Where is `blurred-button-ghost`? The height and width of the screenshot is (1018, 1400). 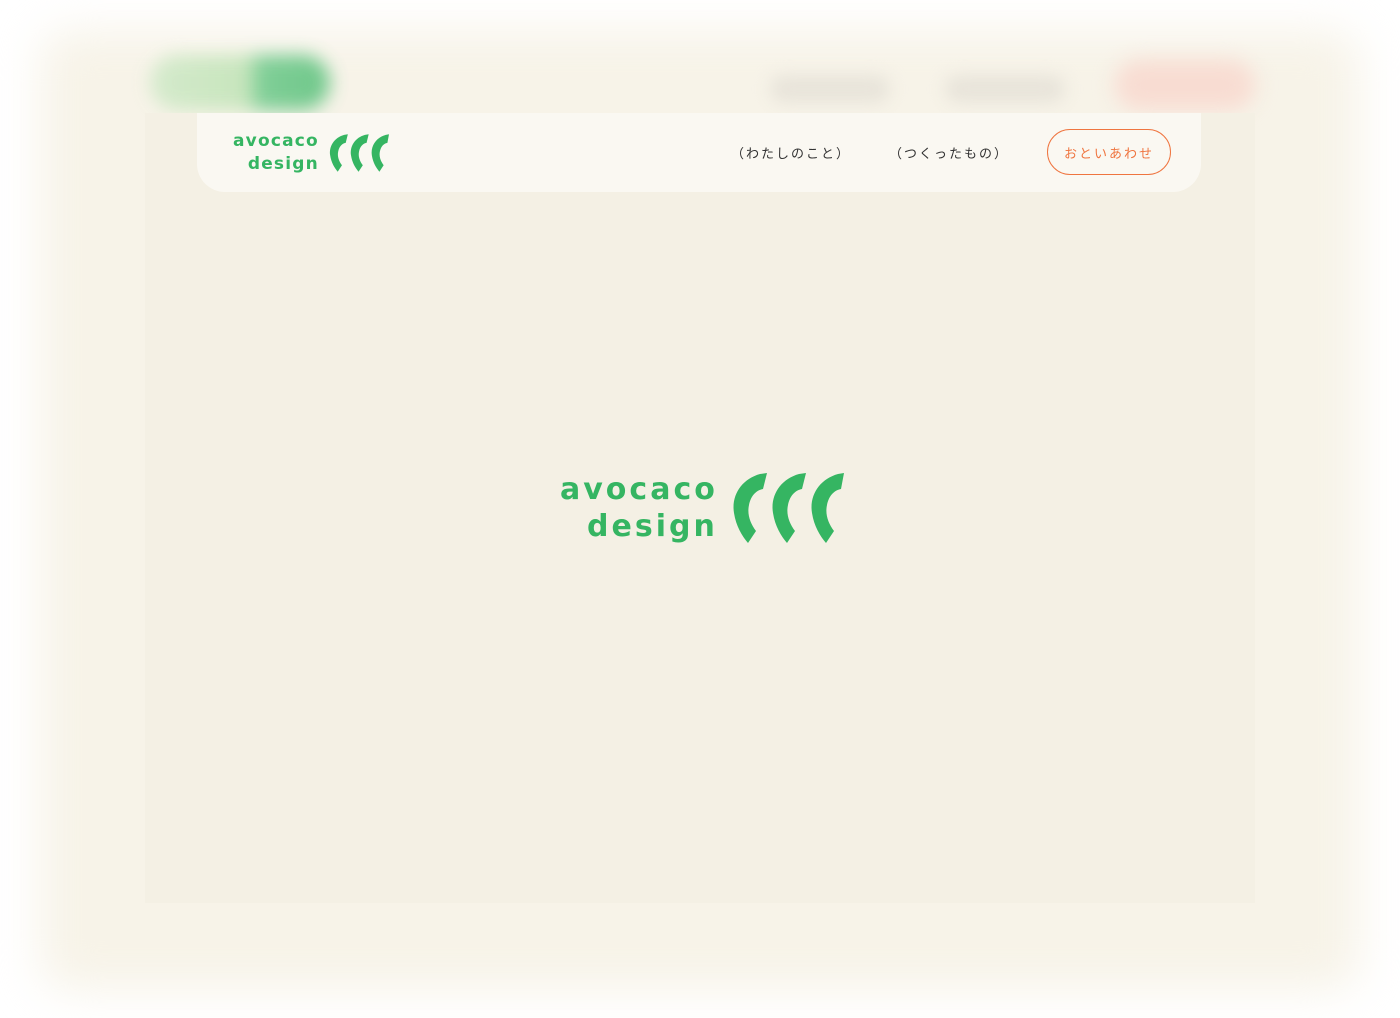
blurred-button-ghost is located at coordinates (1185, 85).